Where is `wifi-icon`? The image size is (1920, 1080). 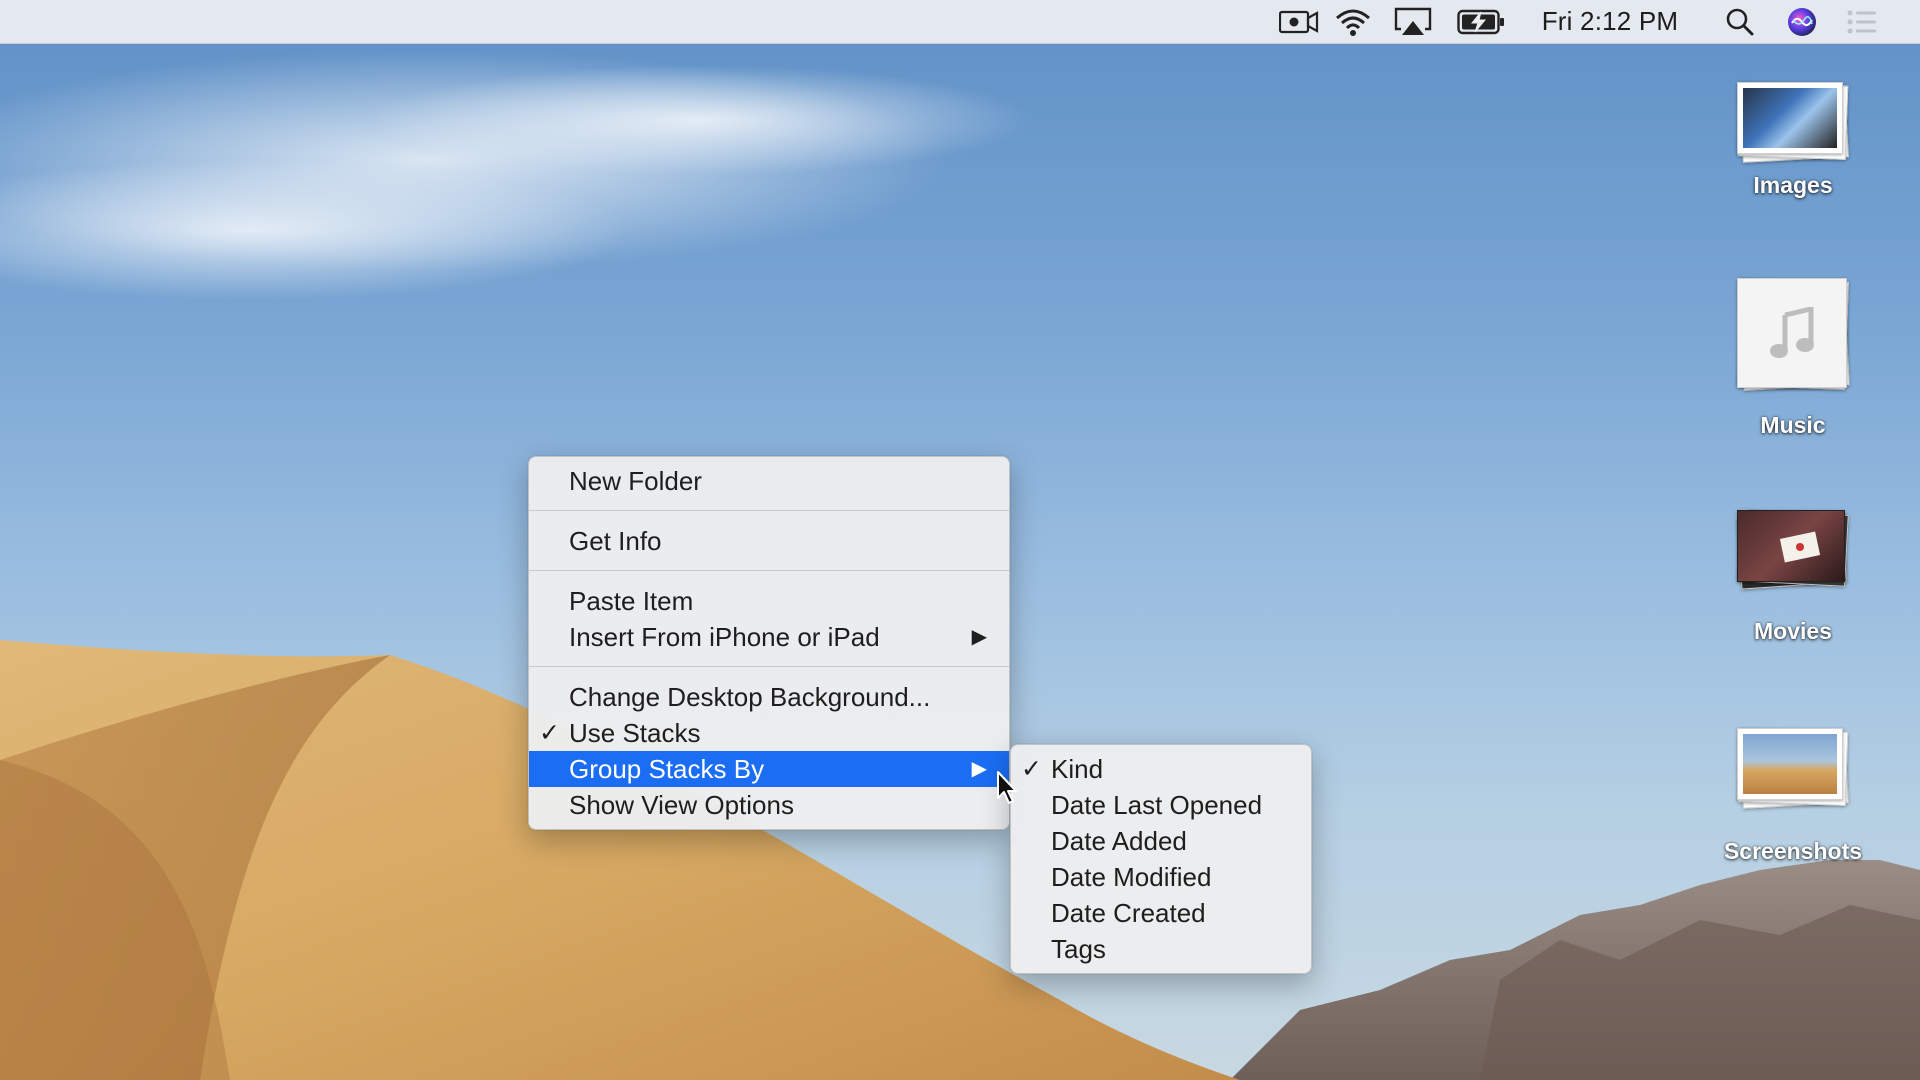 wifi-icon is located at coordinates (1353, 21).